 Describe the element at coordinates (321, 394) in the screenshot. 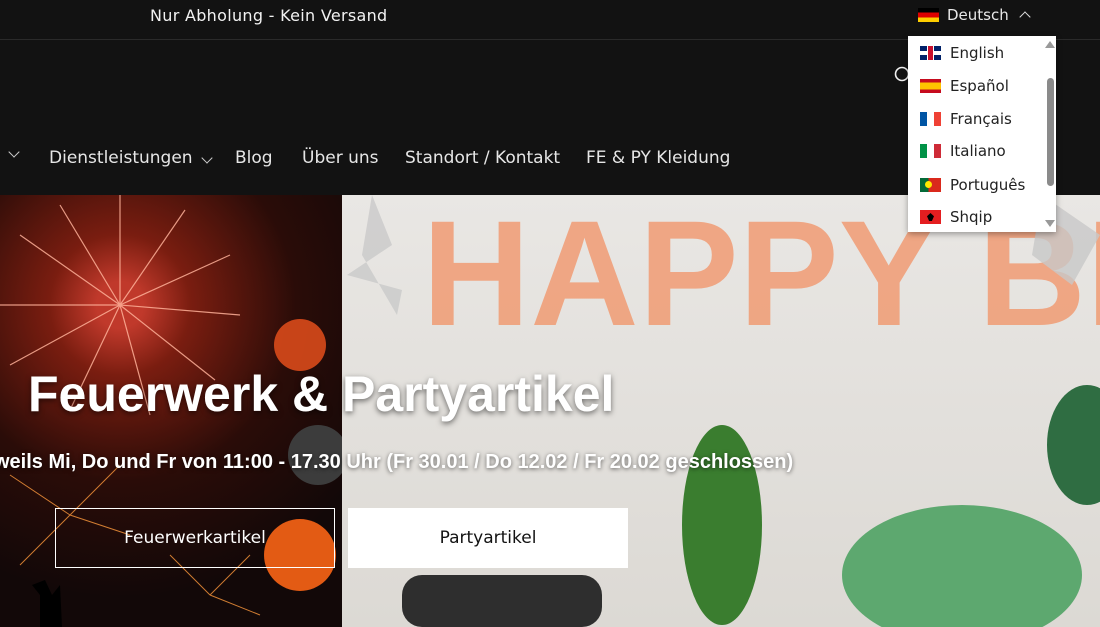

I see `hero-title: Feuerwerk & Partyartikel` at that location.